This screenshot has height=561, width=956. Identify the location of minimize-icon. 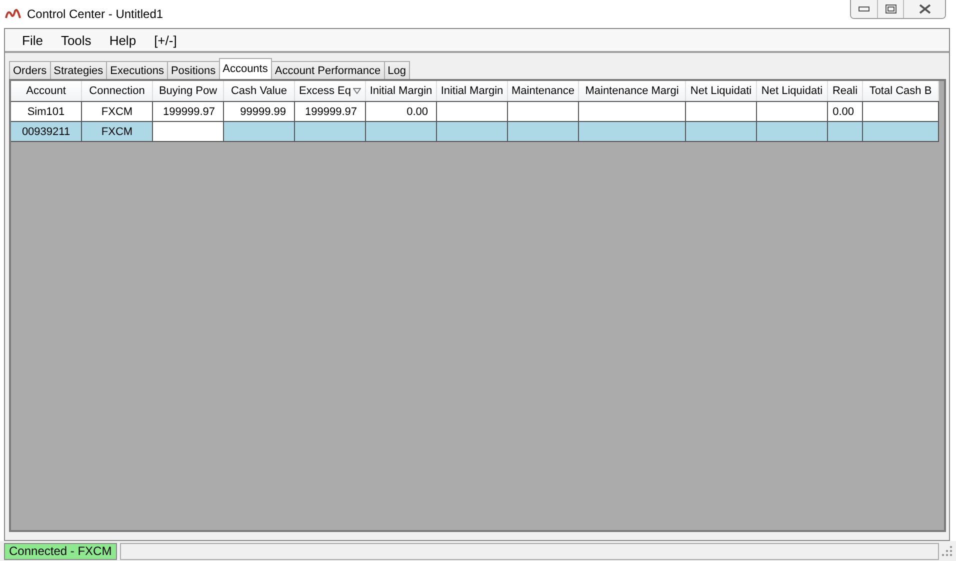
(864, 9).